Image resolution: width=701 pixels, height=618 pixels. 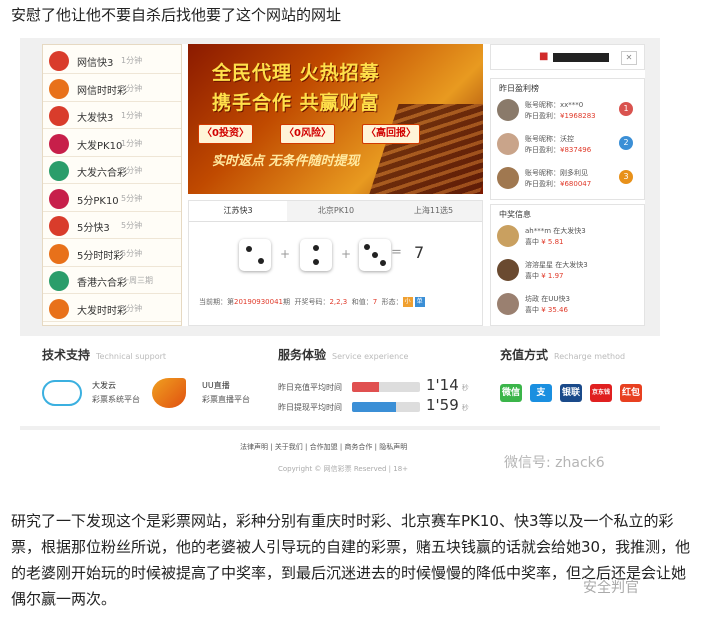 I want to click on lottery-item: 5分快3 5分钟, so click(x=112, y=226).